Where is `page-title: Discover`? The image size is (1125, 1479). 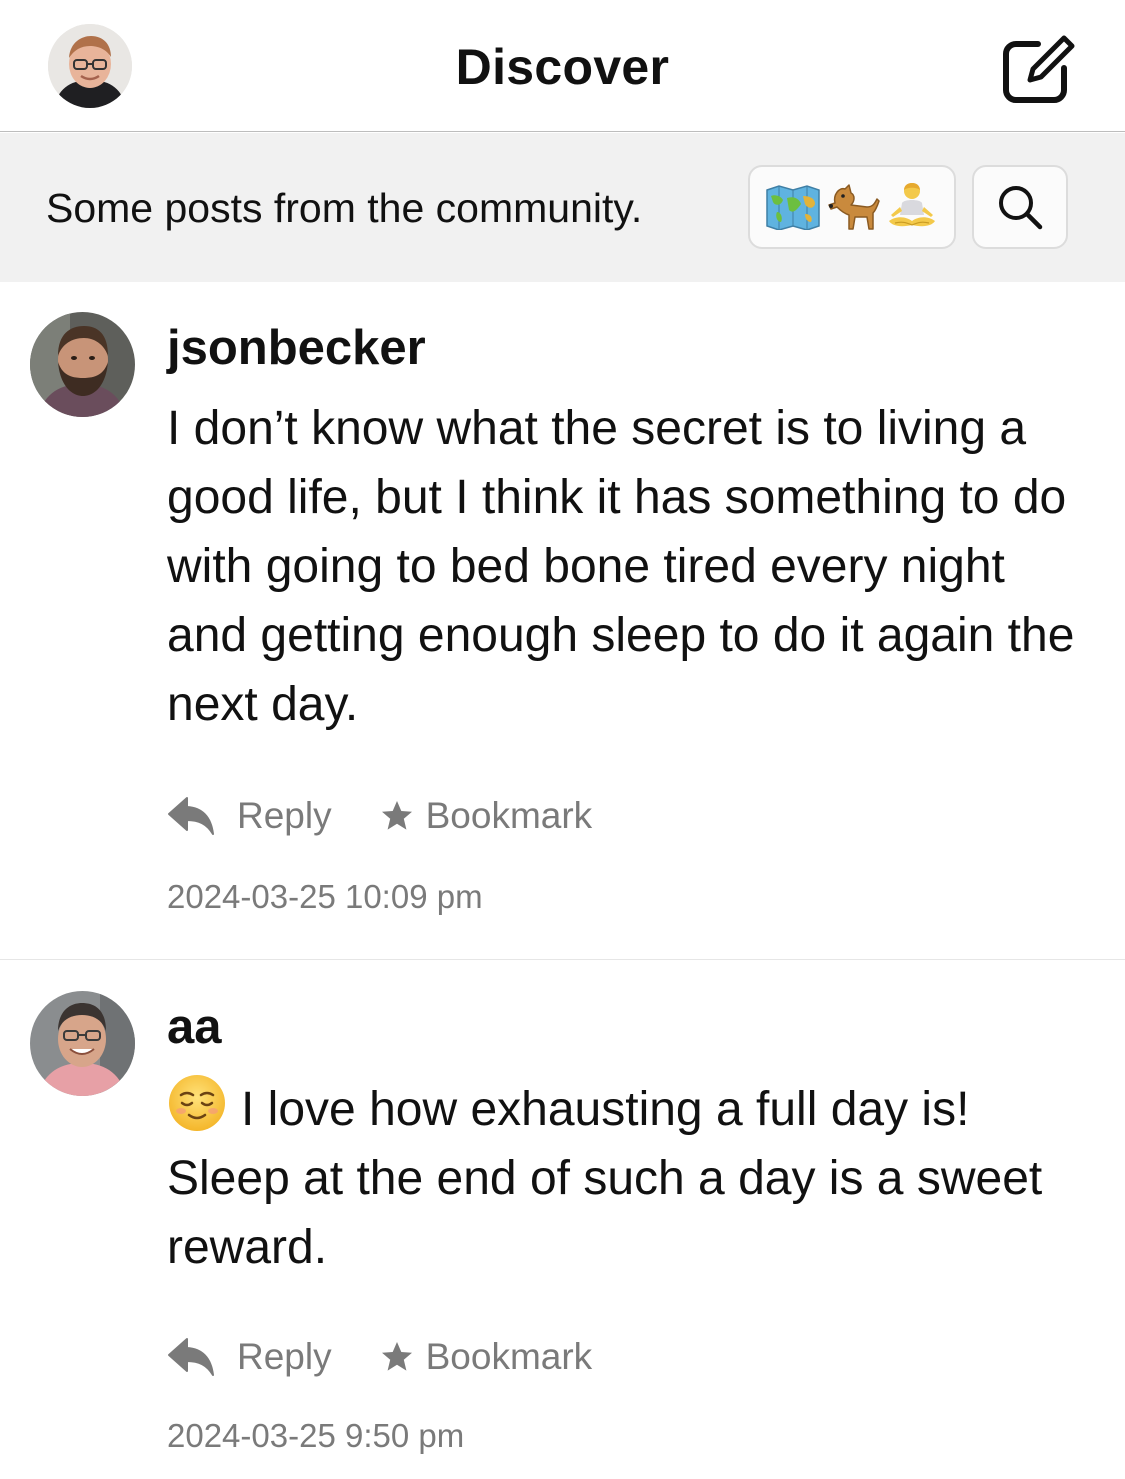 page-title: Discover is located at coordinates (562, 67).